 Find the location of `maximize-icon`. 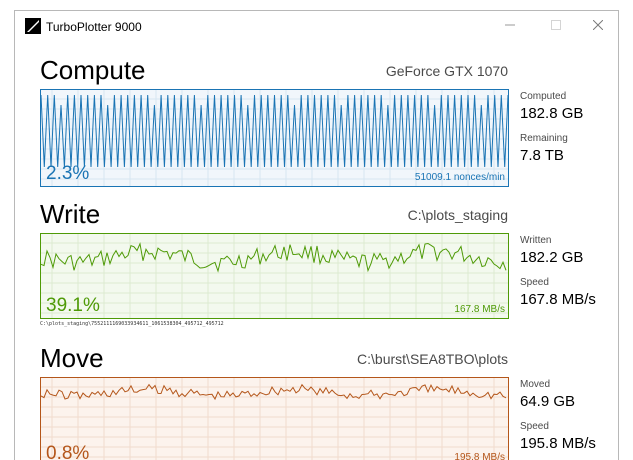

maximize-icon is located at coordinates (556, 26).